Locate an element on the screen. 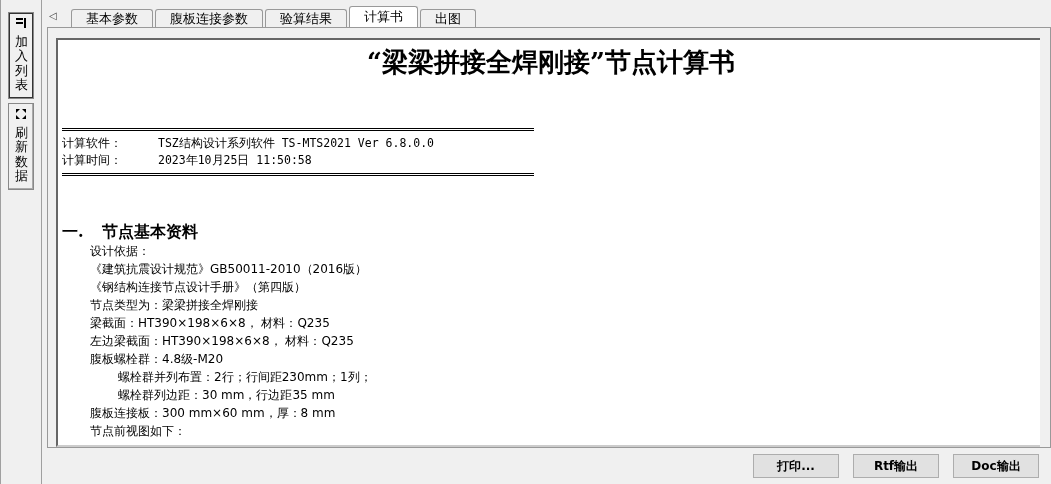  document-line: 腹板连接板：300 mm×60 mm，厚：8 mm is located at coordinates (213, 413).